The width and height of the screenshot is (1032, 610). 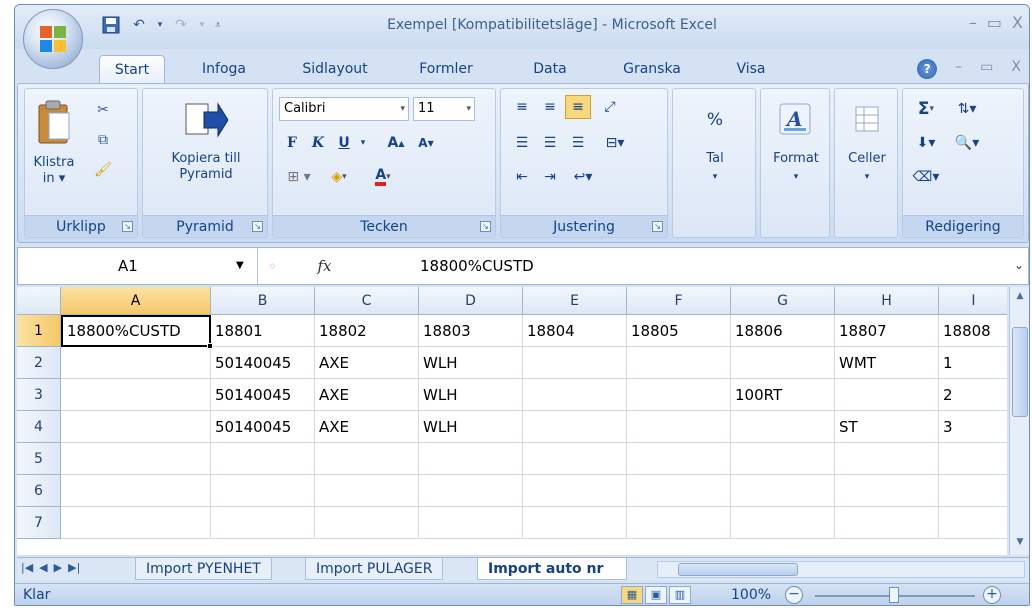 I want to click on cell-c2: AXE, so click(x=367, y=363).